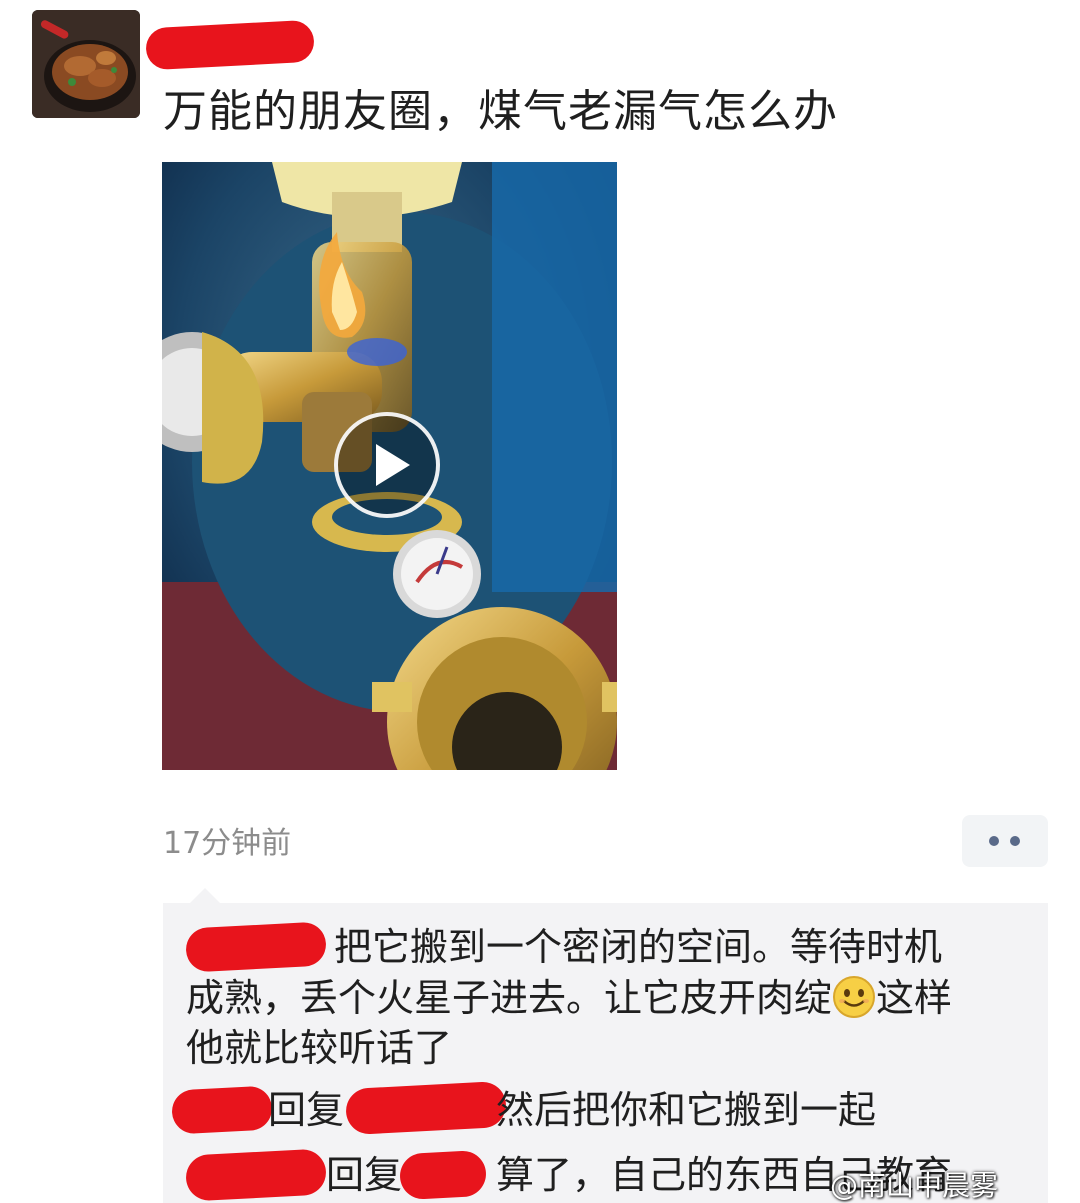 The height and width of the screenshot is (1203, 1080). What do you see at coordinates (509, 998) in the screenshot?
I see `comment-text: 成熟，丢个火星子进去。让它皮开肉绽` at bounding box center [509, 998].